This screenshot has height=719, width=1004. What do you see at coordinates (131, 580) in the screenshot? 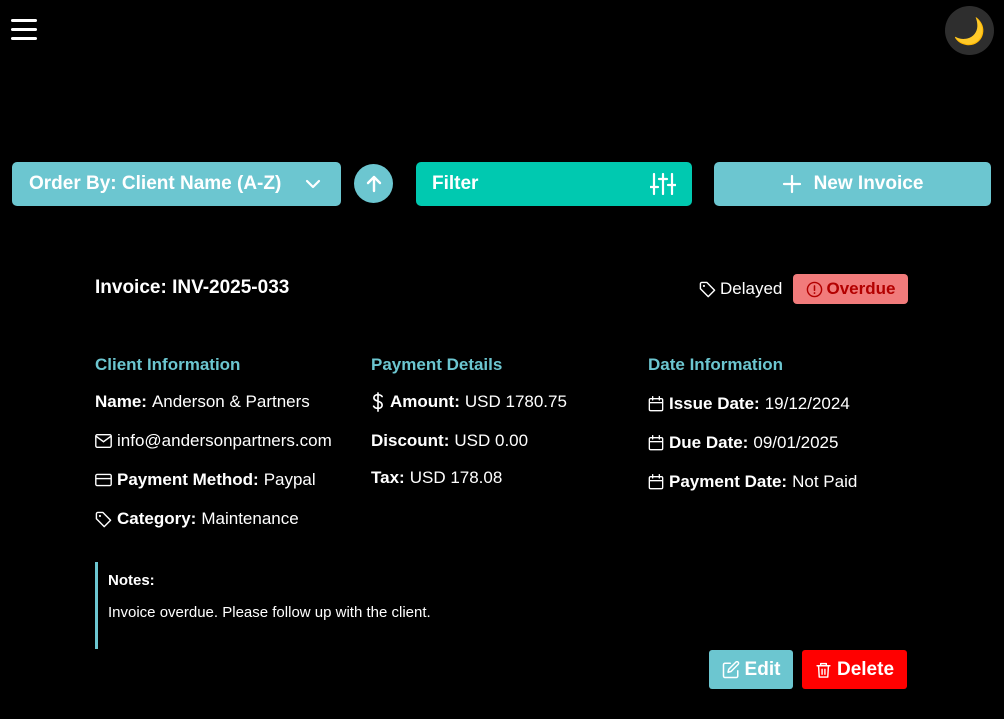
I see `notes-title: Notes:` at bounding box center [131, 580].